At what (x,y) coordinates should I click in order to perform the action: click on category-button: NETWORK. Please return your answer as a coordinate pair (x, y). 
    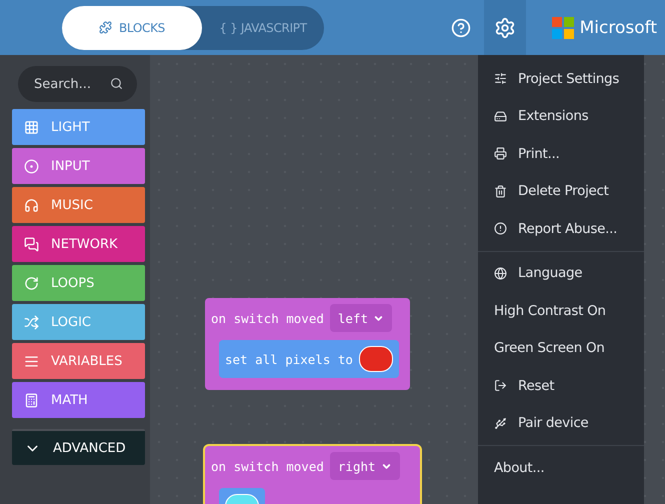
    Looking at the image, I should click on (78, 244).